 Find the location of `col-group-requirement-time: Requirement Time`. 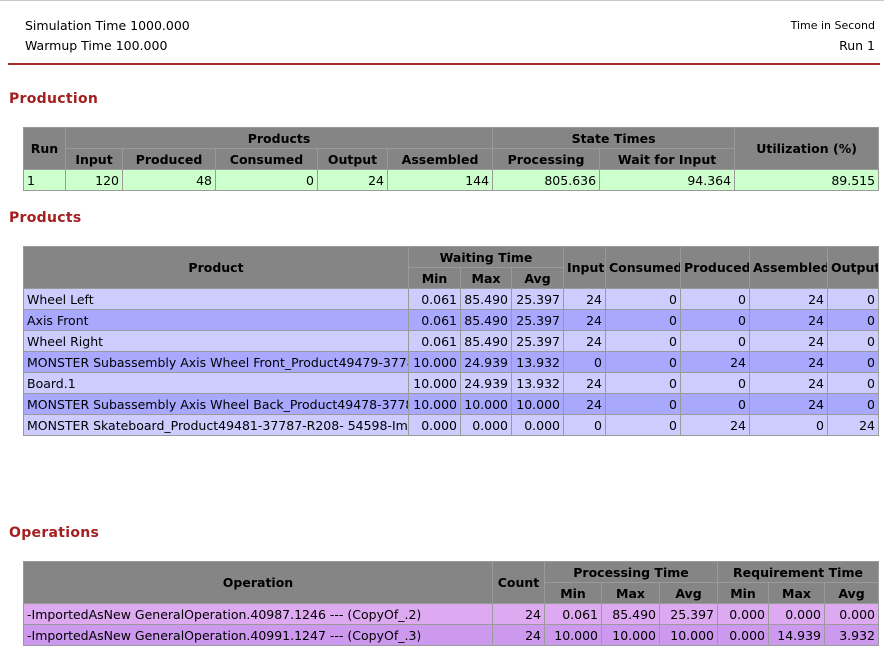

col-group-requirement-time: Requirement Time is located at coordinates (798, 572).